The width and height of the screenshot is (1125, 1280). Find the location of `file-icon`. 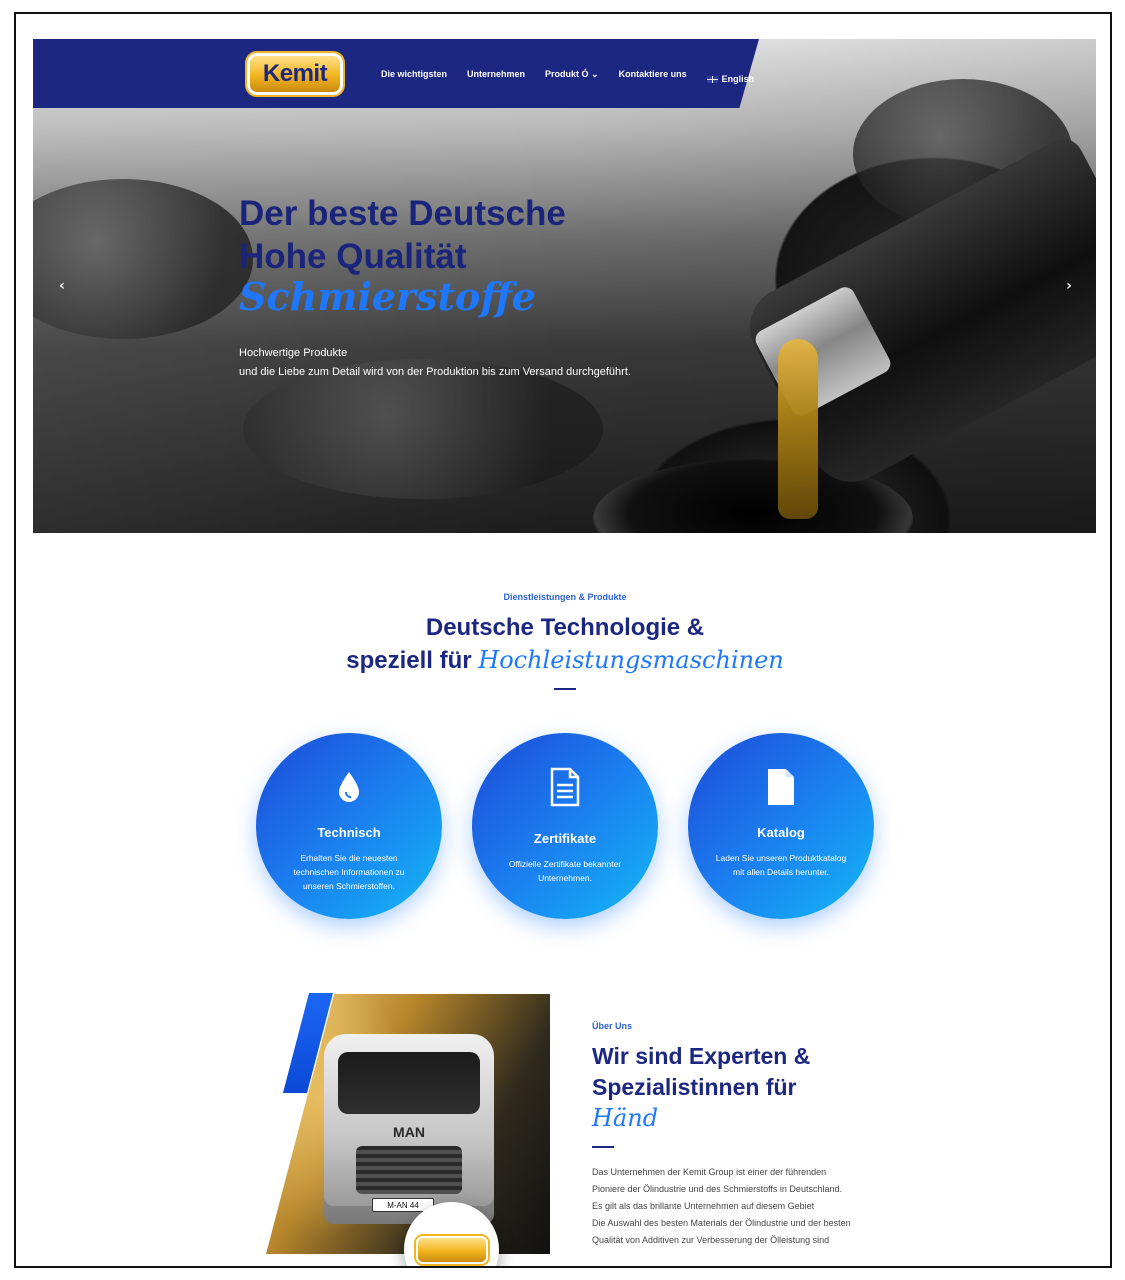

file-icon is located at coordinates (781, 787).